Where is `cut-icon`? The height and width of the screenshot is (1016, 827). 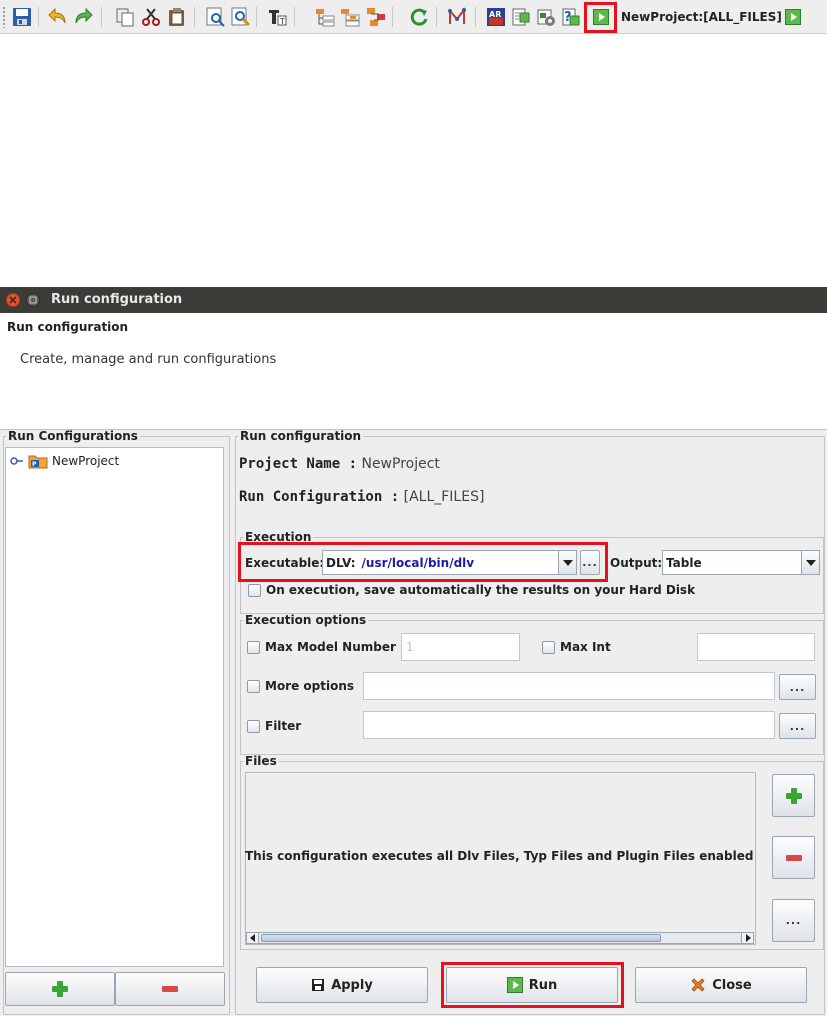
cut-icon is located at coordinates (151, 17).